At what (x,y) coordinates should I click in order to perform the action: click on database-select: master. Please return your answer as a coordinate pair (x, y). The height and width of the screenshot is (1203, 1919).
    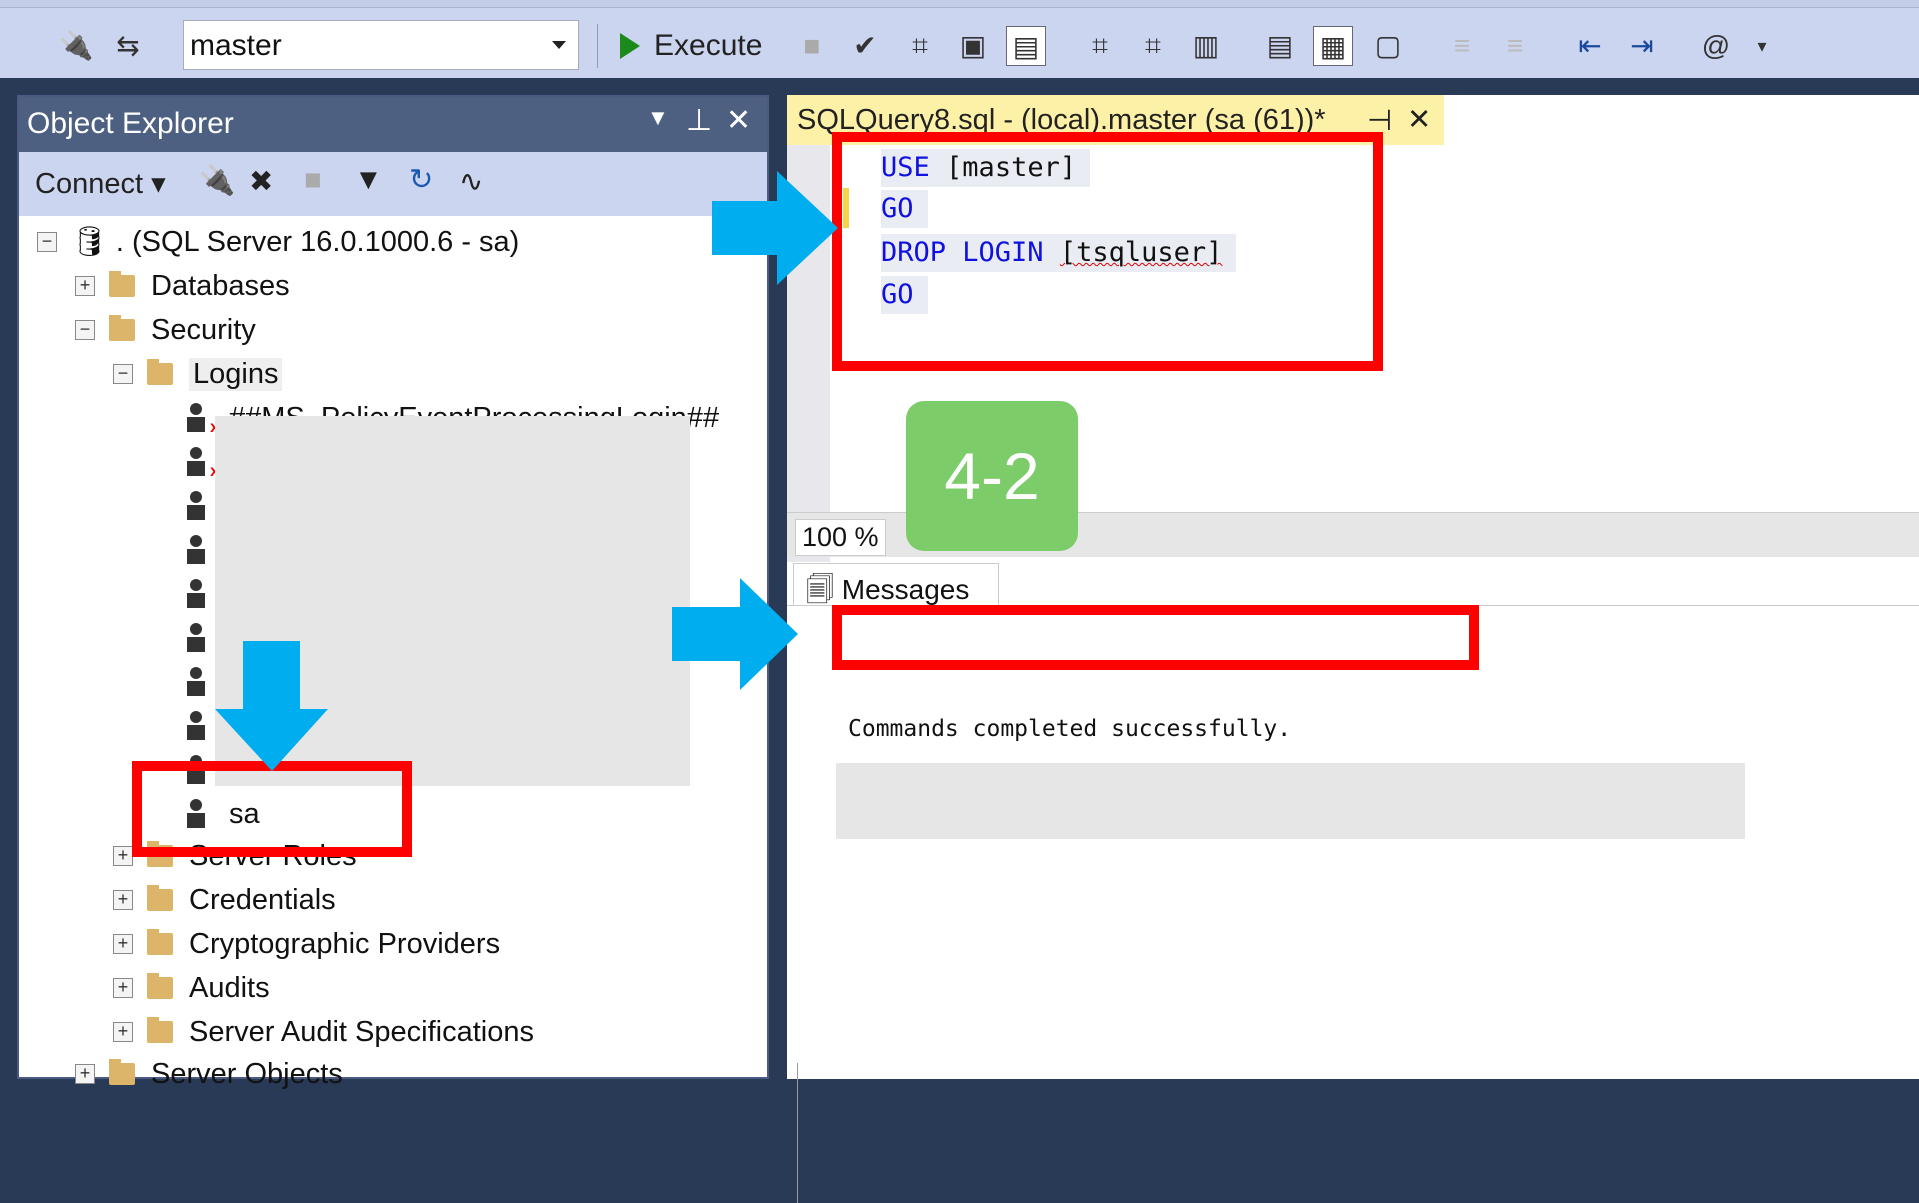
    Looking at the image, I should click on (381, 45).